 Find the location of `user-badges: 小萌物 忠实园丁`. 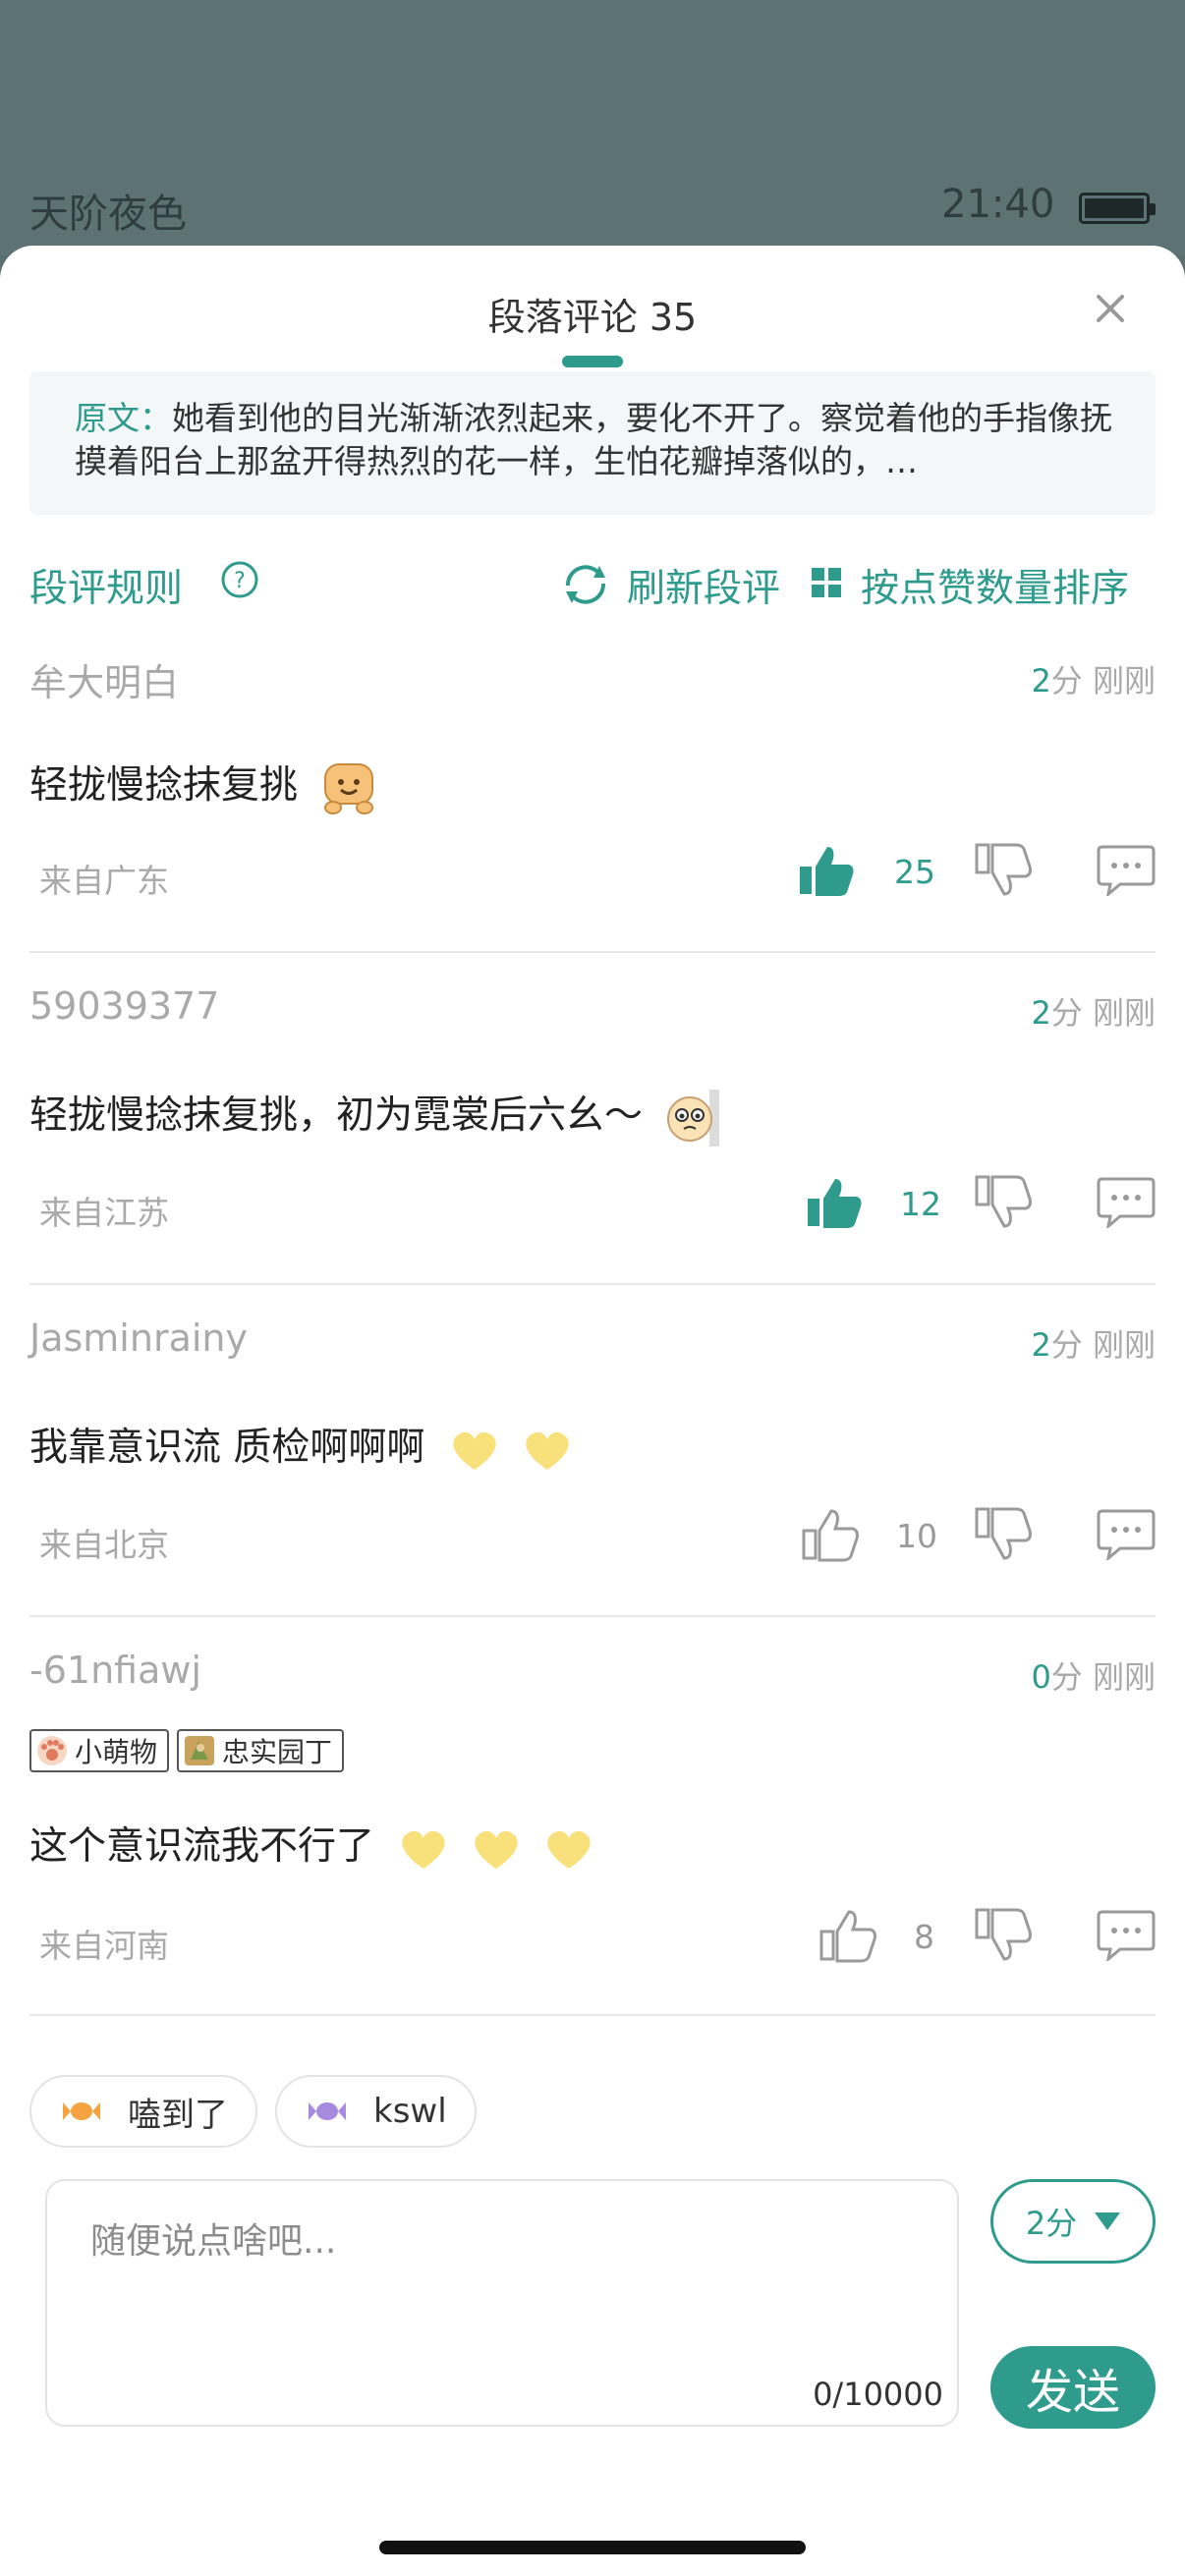

user-badges: 小萌物 忠实园丁 is located at coordinates (187, 1750).